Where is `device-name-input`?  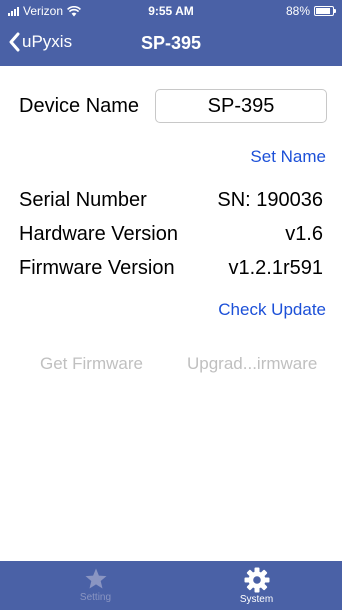
device-name-input is located at coordinates (241, 106).